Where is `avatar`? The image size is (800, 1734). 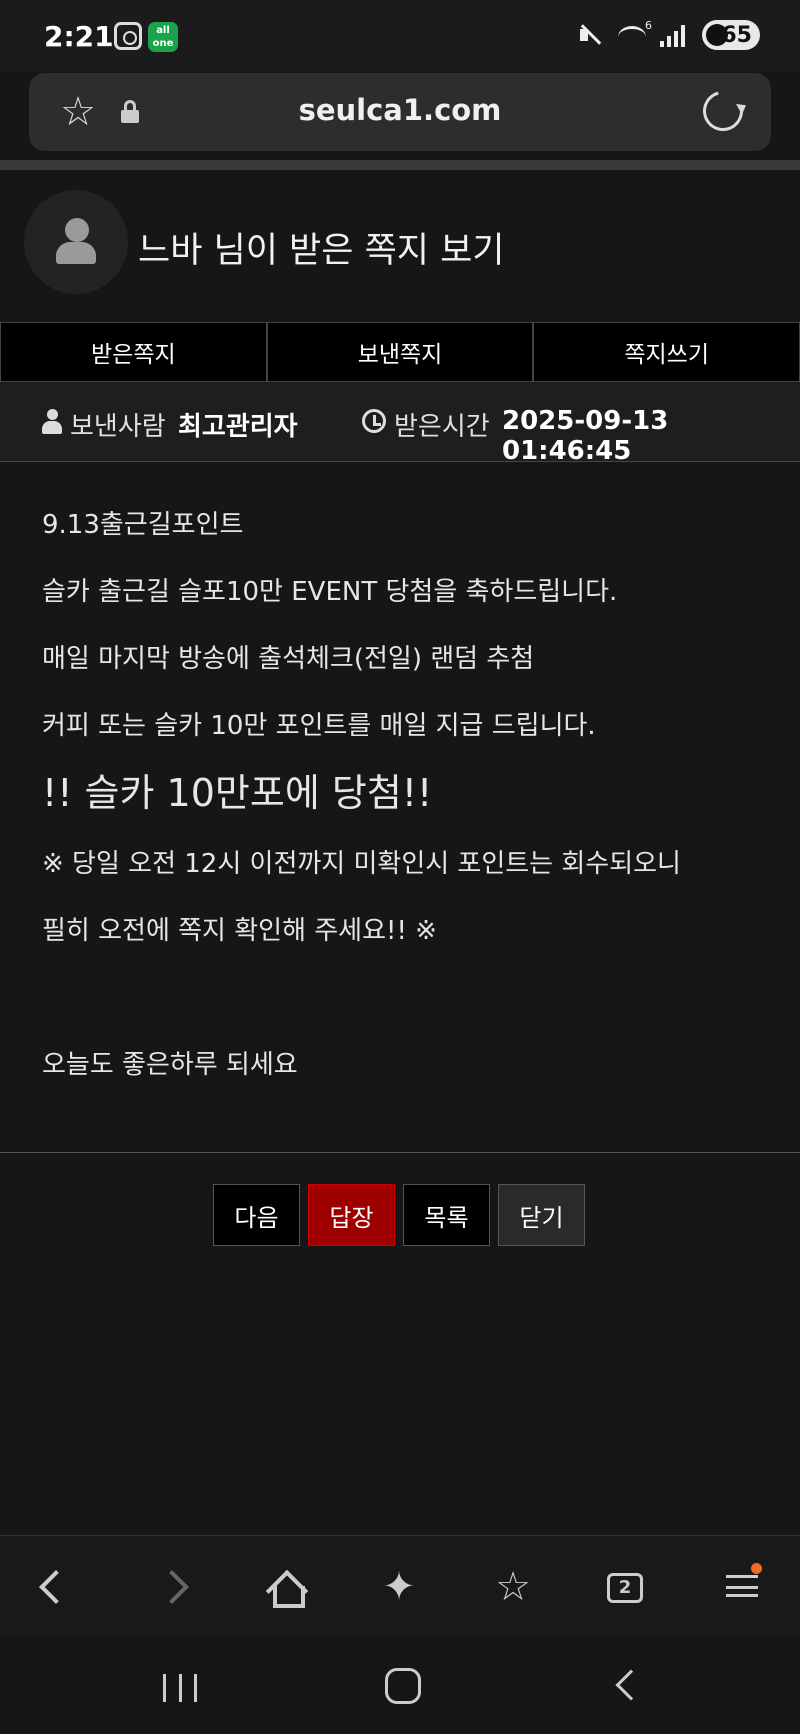
avatar is located at coordinates (76, 242).